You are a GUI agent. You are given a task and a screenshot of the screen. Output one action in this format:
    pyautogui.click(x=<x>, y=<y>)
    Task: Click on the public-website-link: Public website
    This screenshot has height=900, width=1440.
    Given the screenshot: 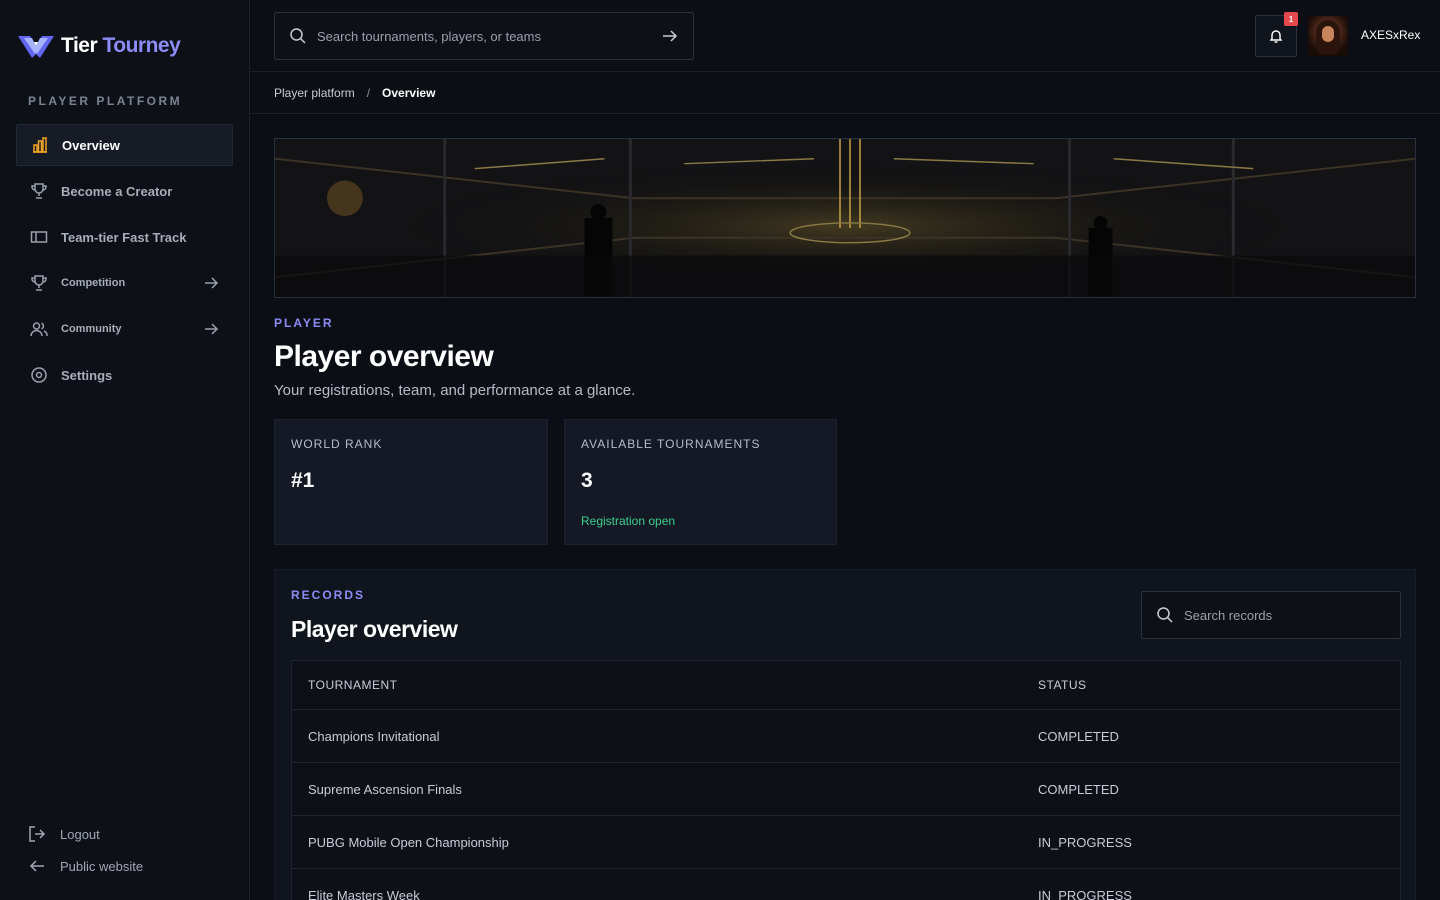 What is the action you would take?
    pyautogui.click(x=85, y=866)
    